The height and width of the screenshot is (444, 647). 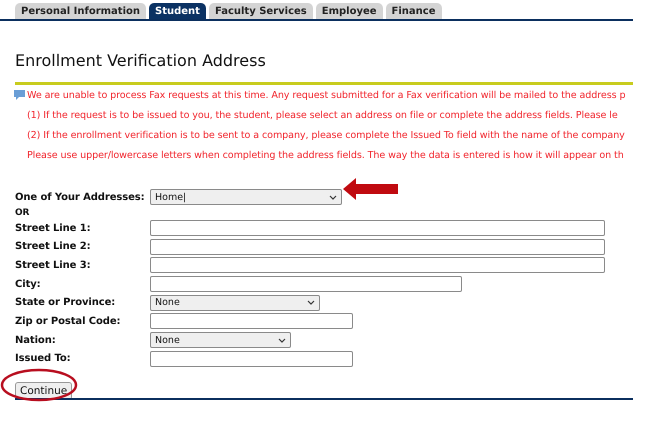 I want to click on field-label: One of Your Addresses:, so click(x=80, y=197).